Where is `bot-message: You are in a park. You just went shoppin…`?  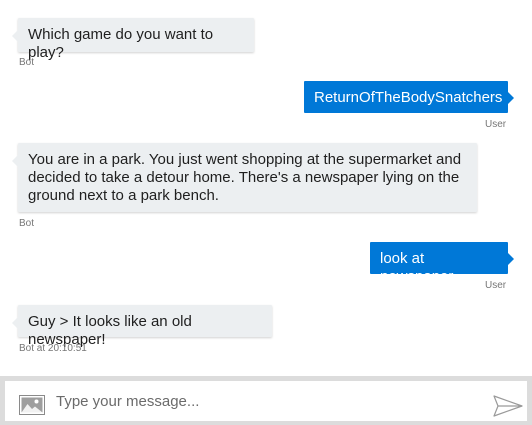 bot-message: You are in a park. You just went shoppin… is located at coordinates (244, 177).